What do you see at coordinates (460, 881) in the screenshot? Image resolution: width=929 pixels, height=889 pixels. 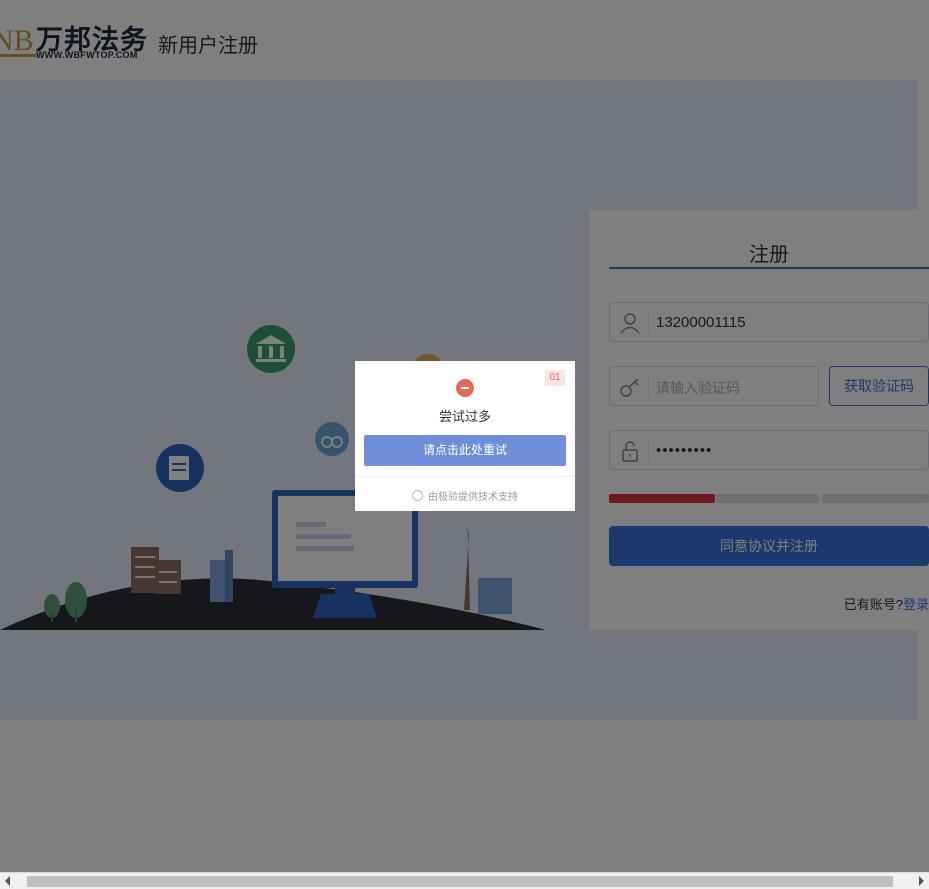 I see `scrollbar-thumb` at bounding box center [460, 881].